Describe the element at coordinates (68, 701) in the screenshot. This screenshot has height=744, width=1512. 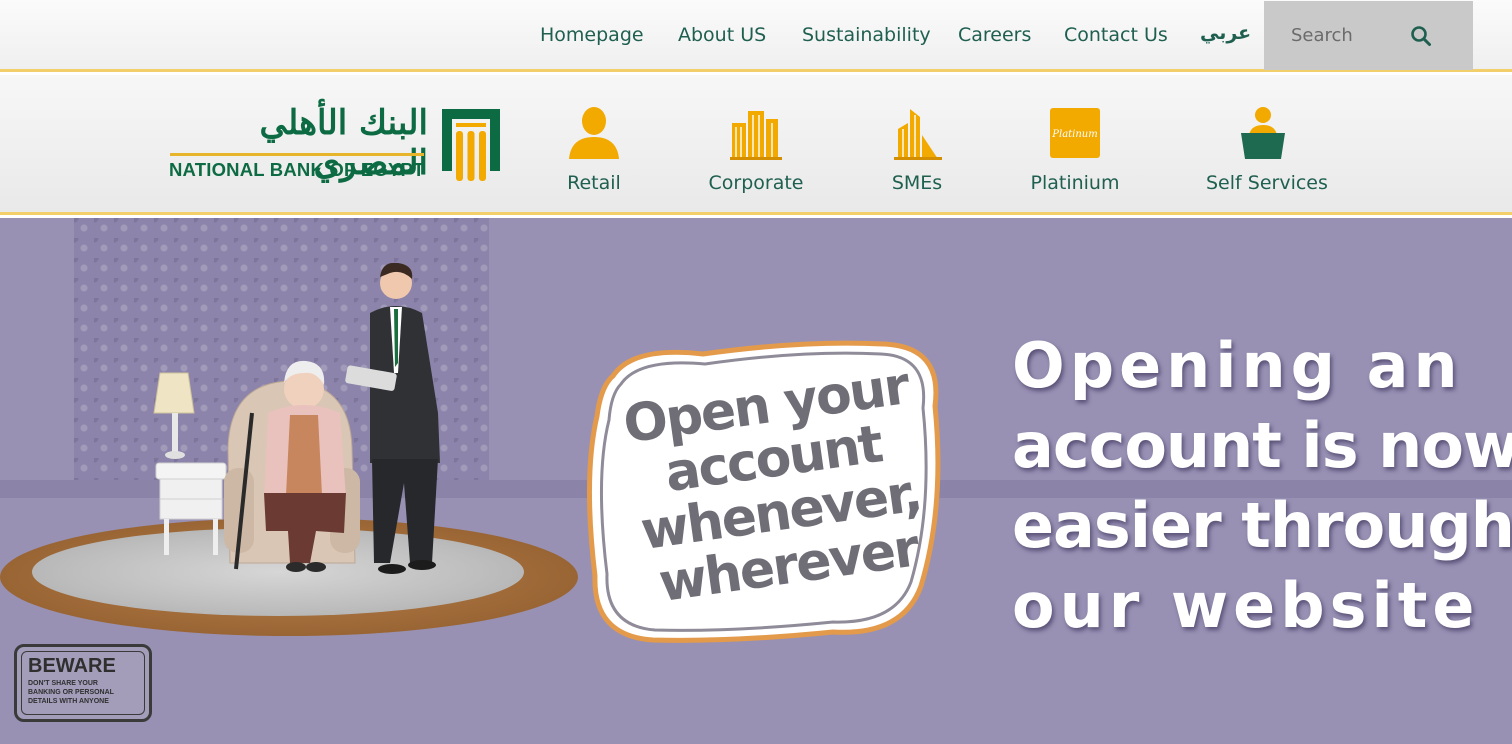
I see `beware-line: DETAILS WITH ANYONE` at that location.